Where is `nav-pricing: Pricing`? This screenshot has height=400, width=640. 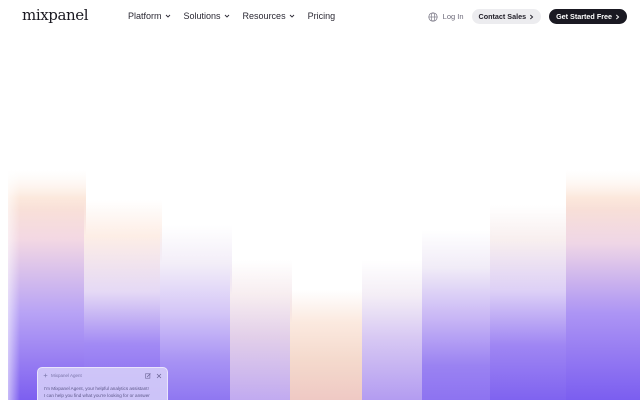
nav-pricing: Pricing is located at coordinates (322, 16).